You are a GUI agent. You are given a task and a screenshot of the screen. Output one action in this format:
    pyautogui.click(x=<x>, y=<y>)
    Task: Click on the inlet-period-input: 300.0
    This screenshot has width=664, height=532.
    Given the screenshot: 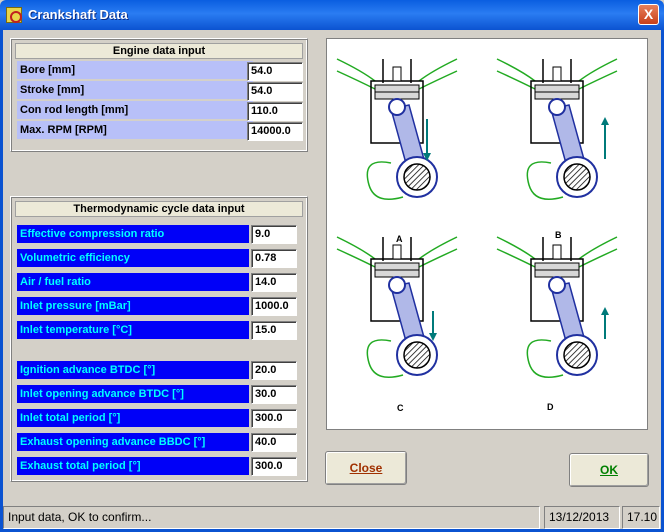 What is the action you would take?
    pyautogui.click(x=274, y=418)
    